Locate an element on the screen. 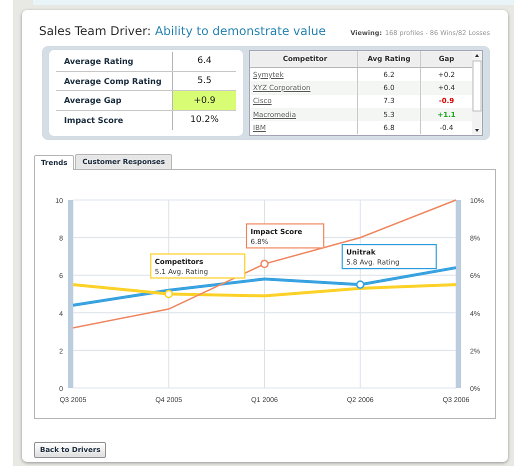 This screenshot has width=514, height=466. stat-label: Impact Score is located at coordinates (114, 120).